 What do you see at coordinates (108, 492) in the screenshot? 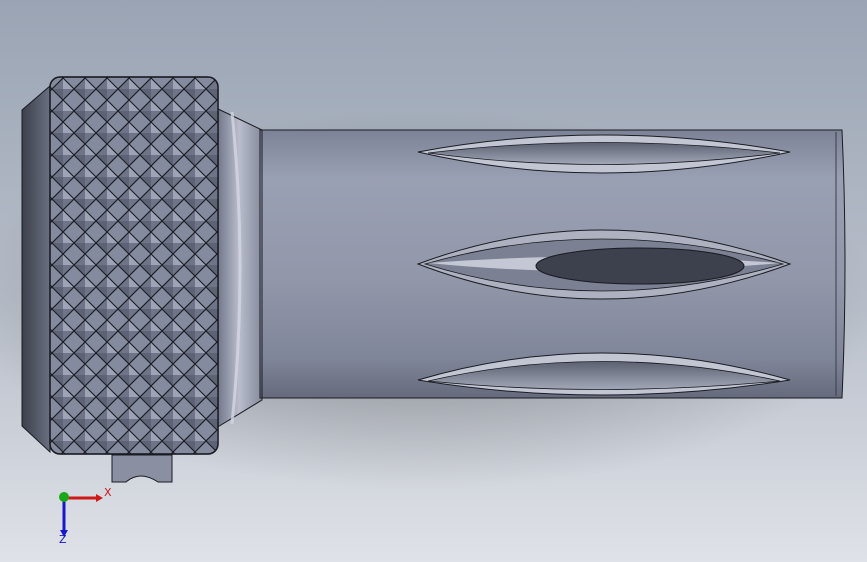
I see `x-axis-label: X` at bounding box center [108, 492].